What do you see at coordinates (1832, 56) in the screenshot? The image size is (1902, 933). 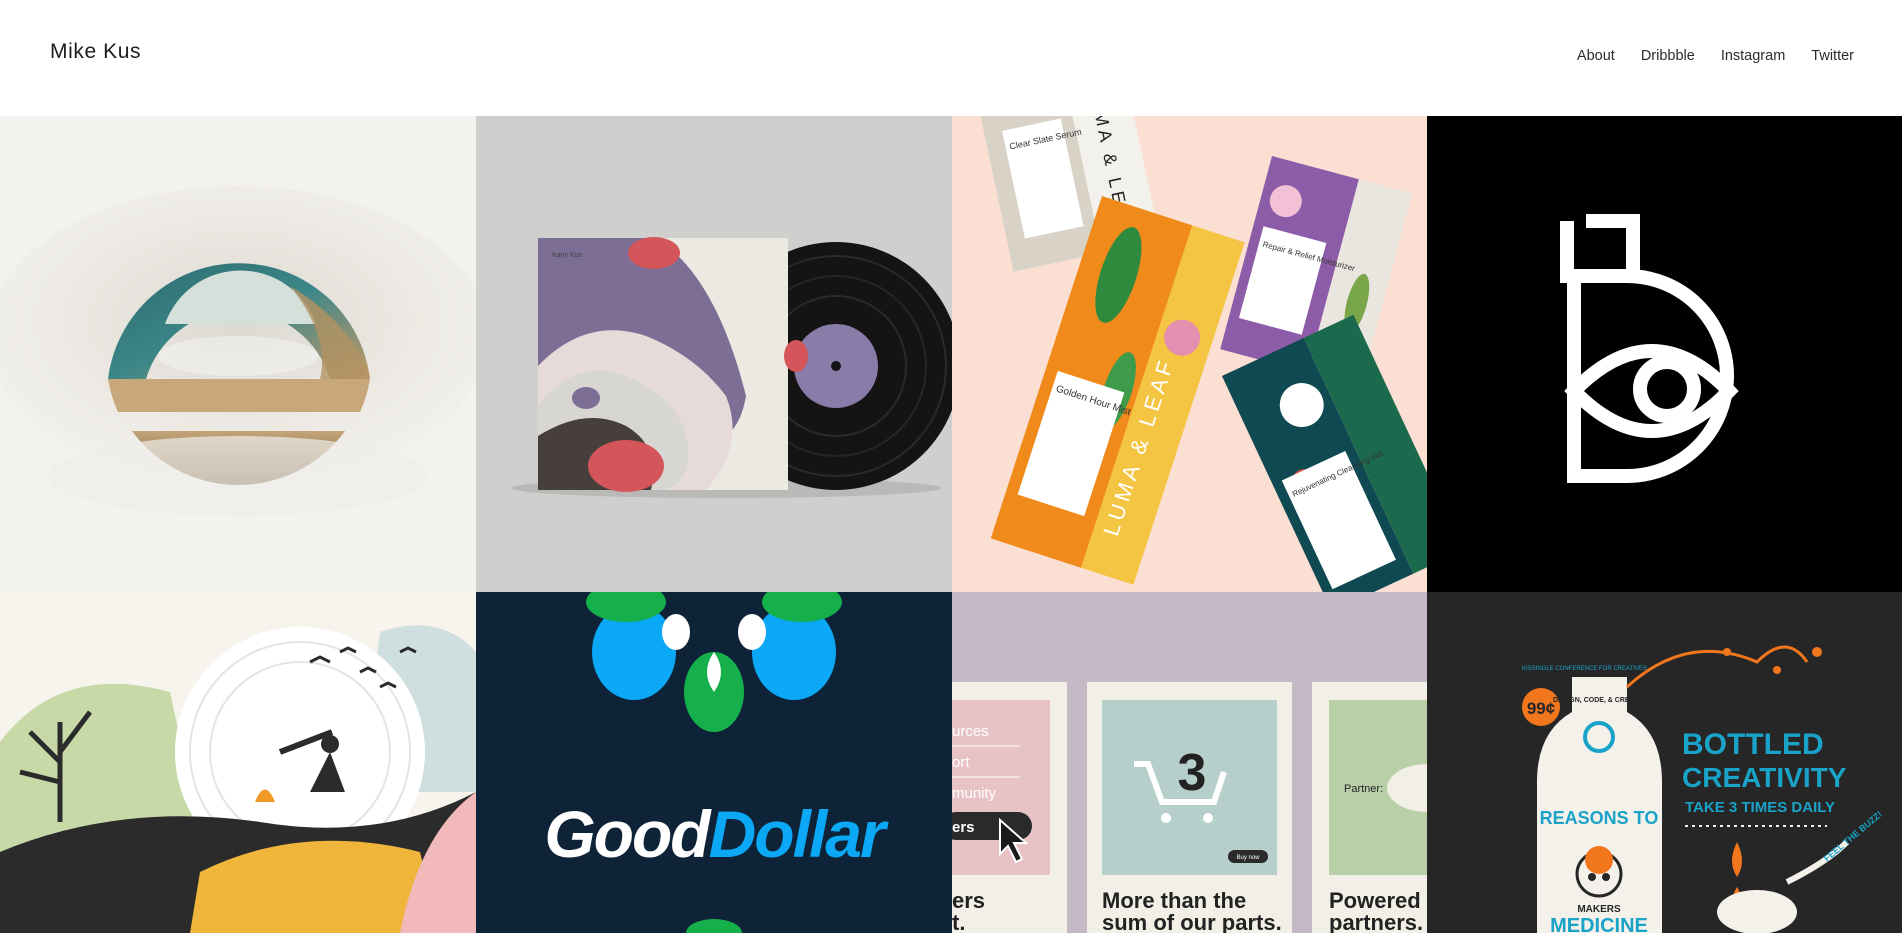 I see `nav-twitter: Twitter` at bounding box center [1832, 56].